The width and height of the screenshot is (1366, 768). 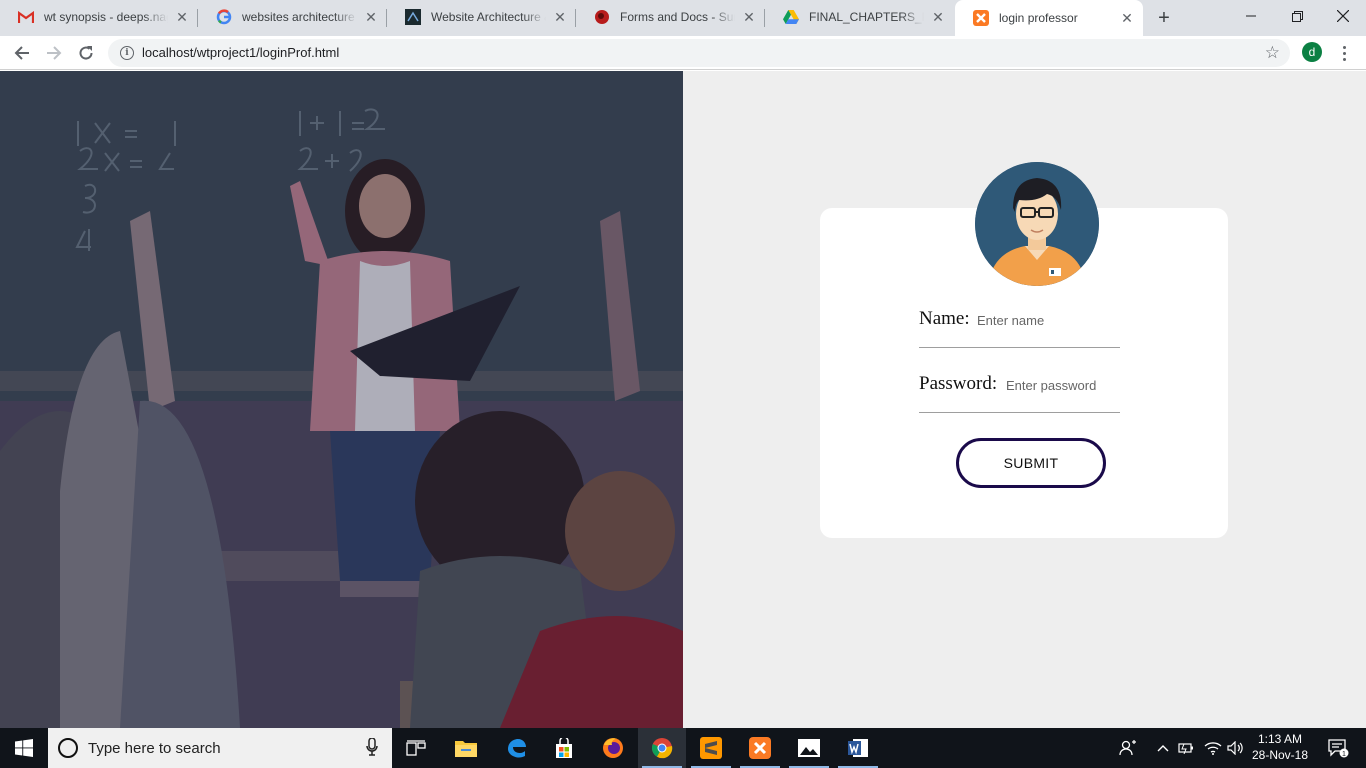 What do you see at coordinates (516, 748) in the screenshot?
I see `edge-icon` at bounding box center [516, 748].